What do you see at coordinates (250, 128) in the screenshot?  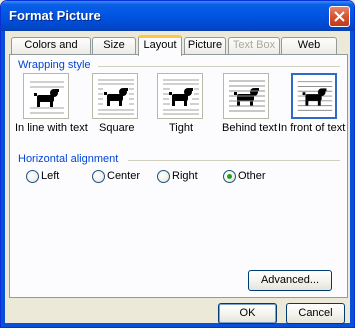 I see `wrap-caption-behind-text: Behind text` at bounding box center [250, 128].